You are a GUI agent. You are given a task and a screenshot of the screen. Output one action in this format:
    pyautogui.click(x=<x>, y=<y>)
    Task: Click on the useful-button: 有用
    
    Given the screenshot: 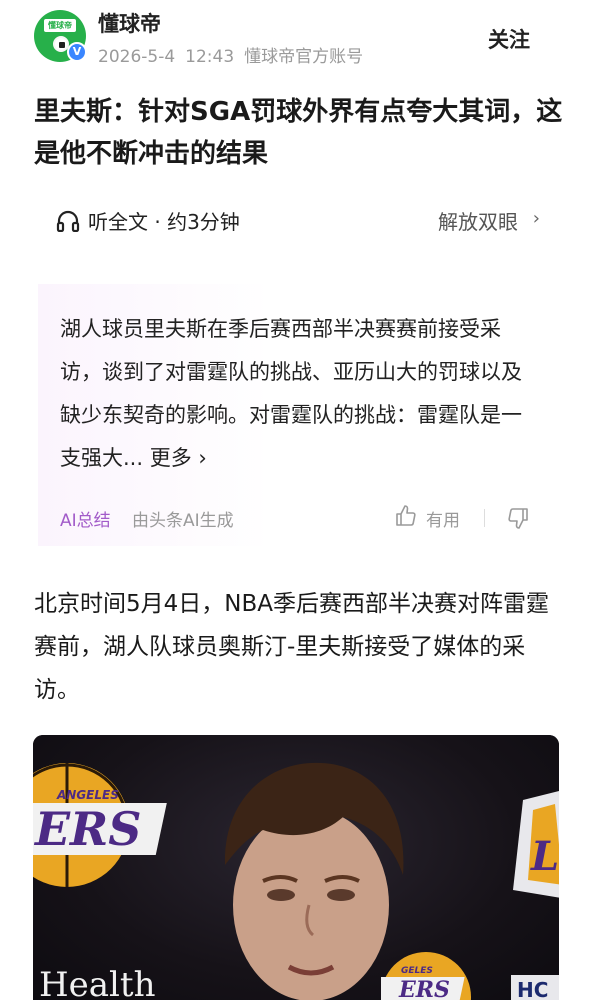 What is the action you would take?
    pyautogui.click(x=443, y=518)
    